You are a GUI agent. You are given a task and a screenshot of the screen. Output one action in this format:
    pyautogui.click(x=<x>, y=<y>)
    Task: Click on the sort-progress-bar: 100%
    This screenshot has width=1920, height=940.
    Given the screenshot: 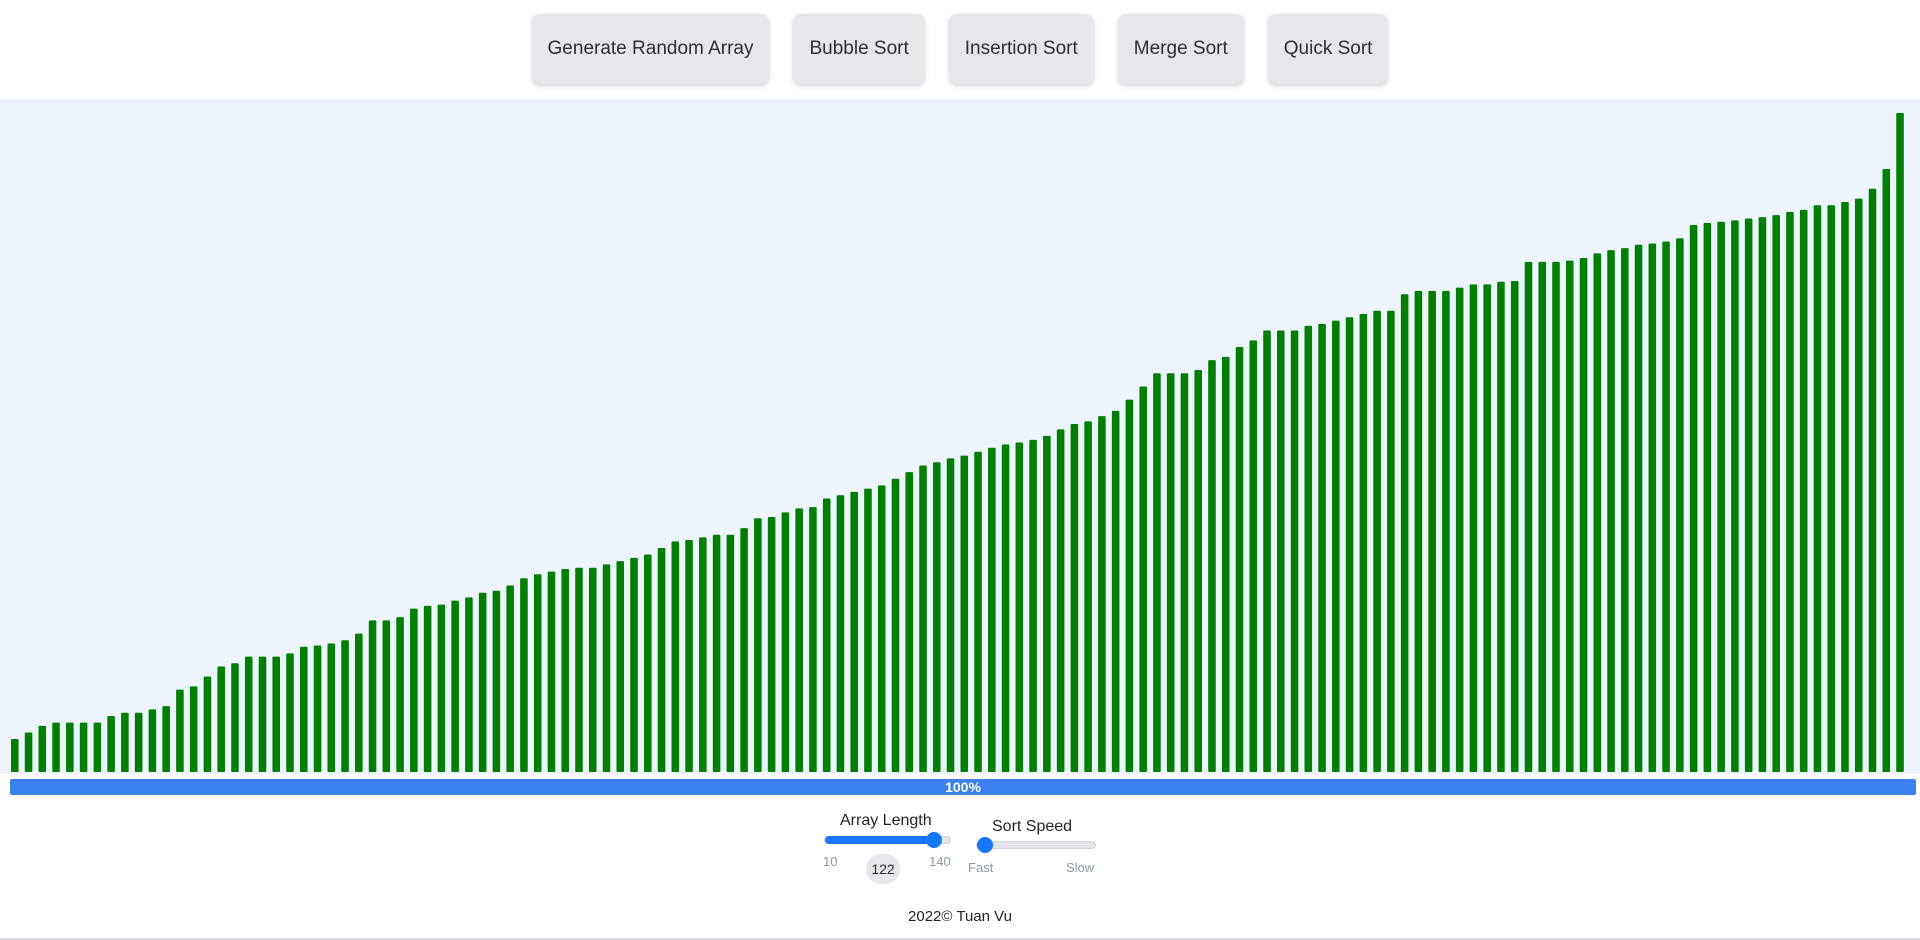 What is the action you would take?
    pyautogui.click(x=963, y=787)
    